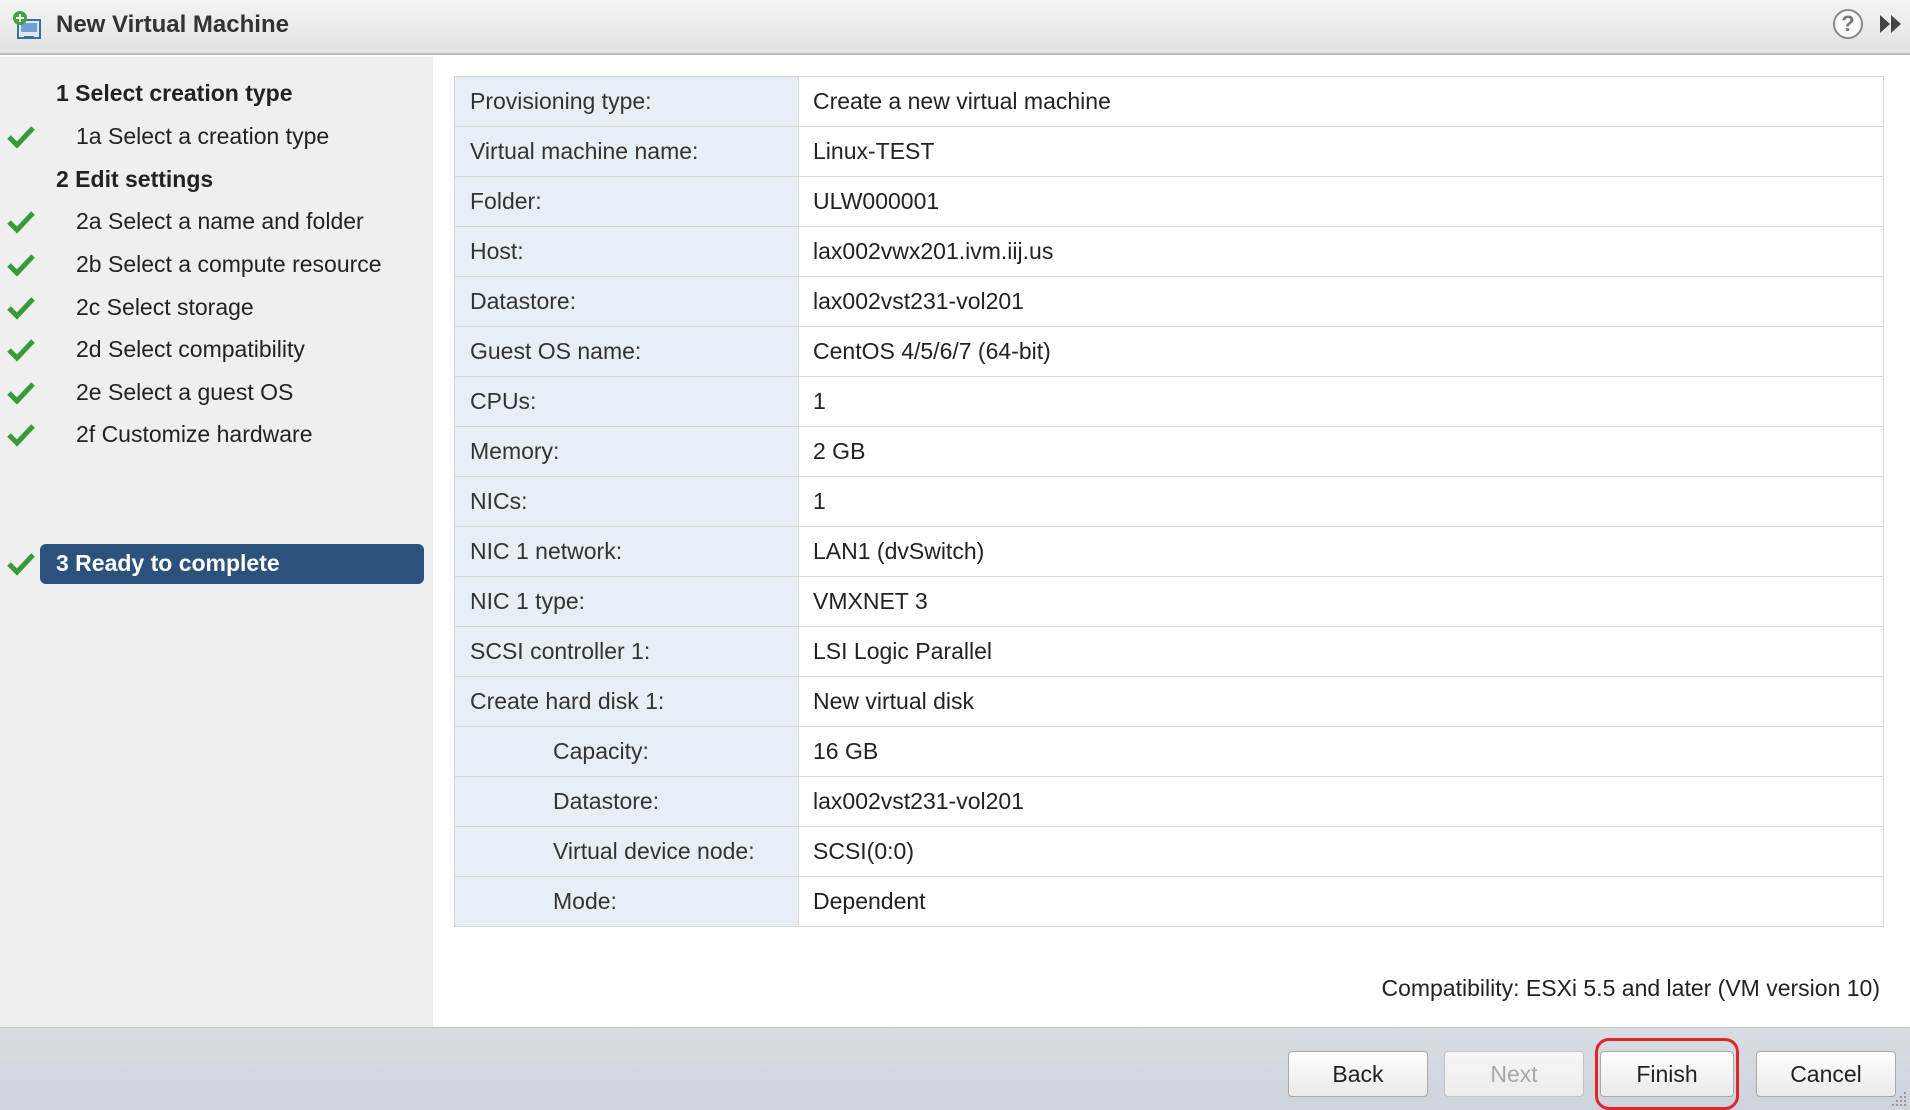 This screenshot has width=1910, height=1110. I want to click on double-chevron-right-icon, so click(1891, 24).